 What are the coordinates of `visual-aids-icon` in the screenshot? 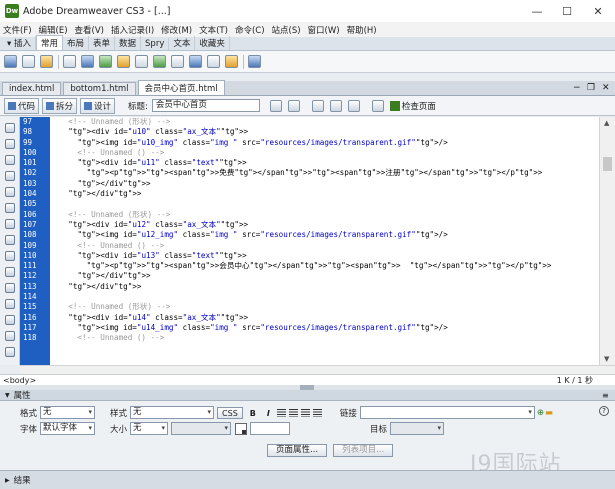 It's located at (353, 105).